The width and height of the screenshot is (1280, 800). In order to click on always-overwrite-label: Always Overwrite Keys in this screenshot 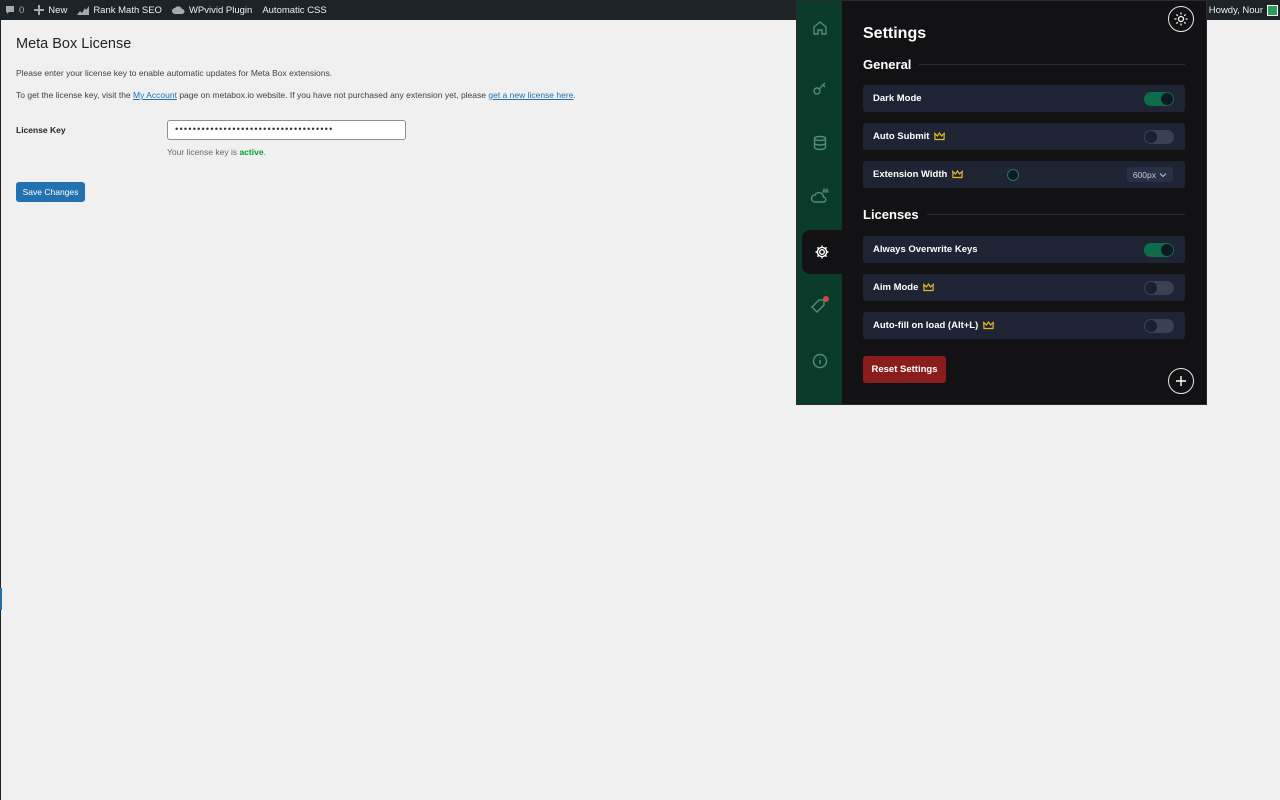, I will do `click(925, 249)`.